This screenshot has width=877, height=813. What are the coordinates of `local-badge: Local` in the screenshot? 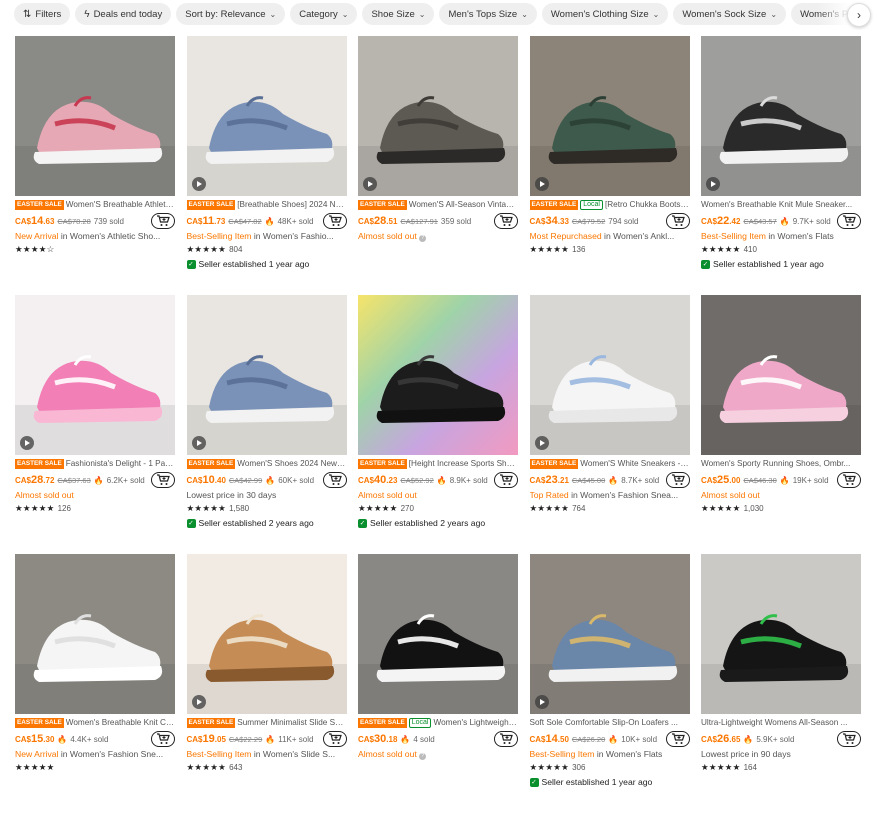 It's located at (420, 722).